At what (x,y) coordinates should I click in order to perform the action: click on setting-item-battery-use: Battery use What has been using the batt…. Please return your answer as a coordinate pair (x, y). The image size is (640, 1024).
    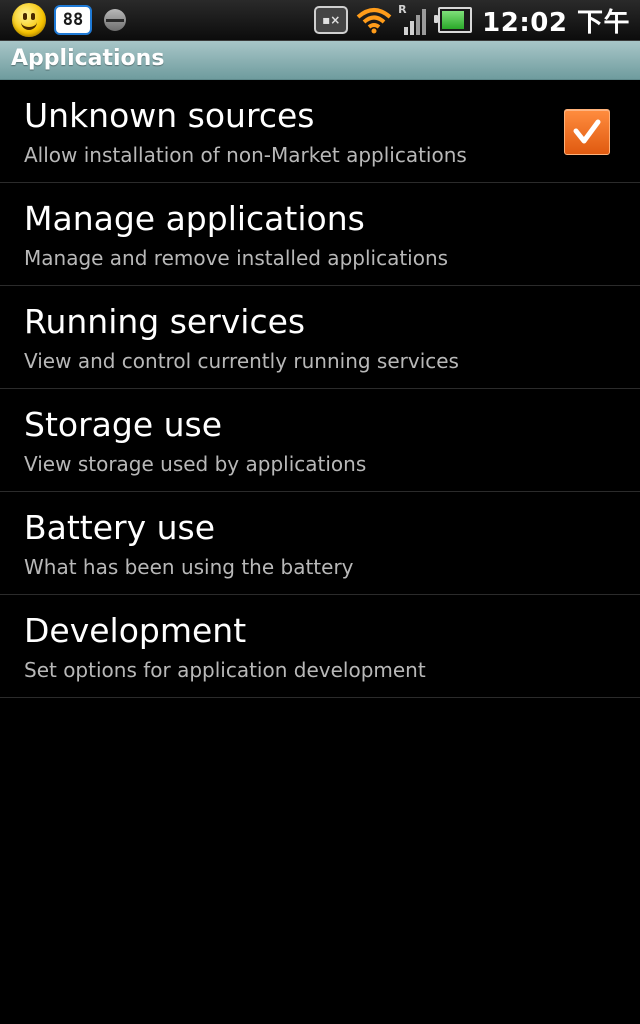
    Looking at the image, I should click on (320, 543).